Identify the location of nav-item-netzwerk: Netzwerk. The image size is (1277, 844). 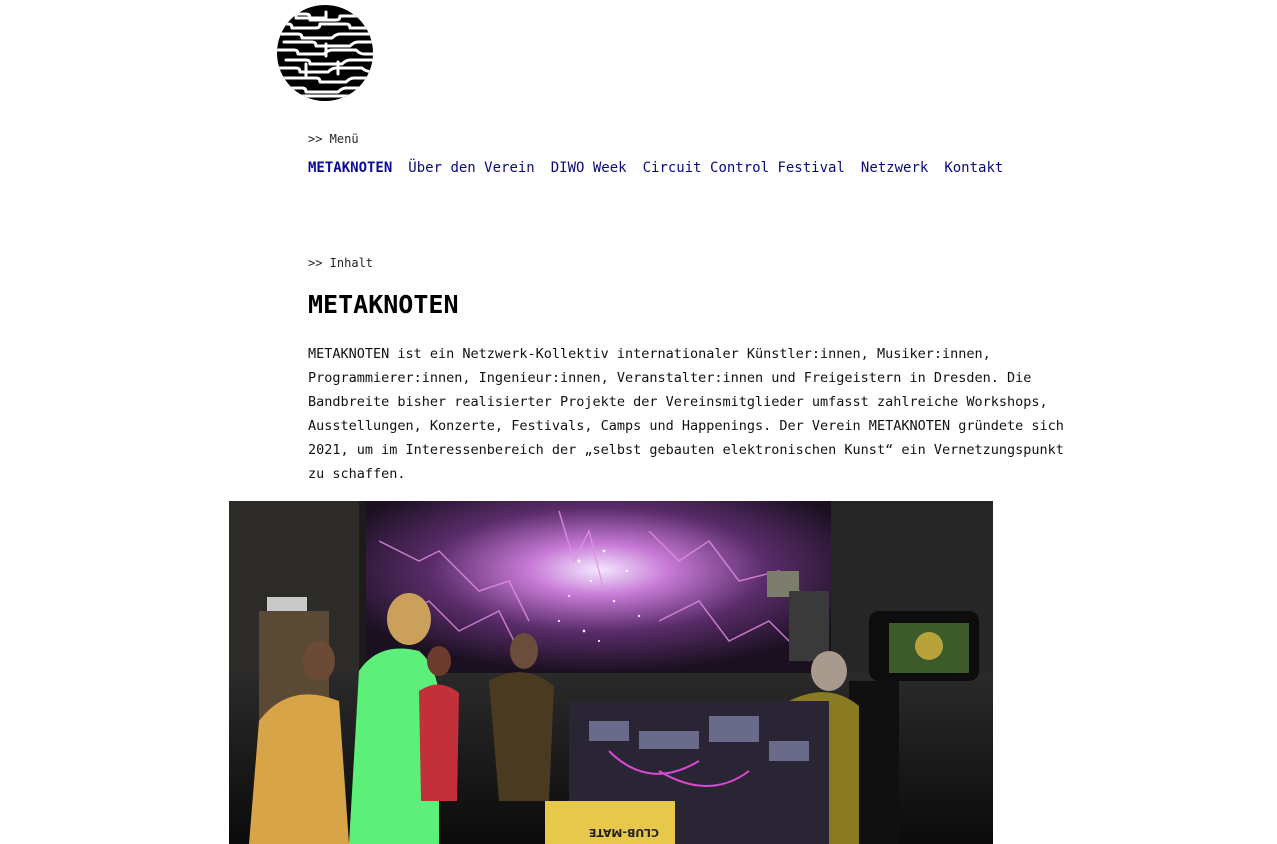
(894, 168).